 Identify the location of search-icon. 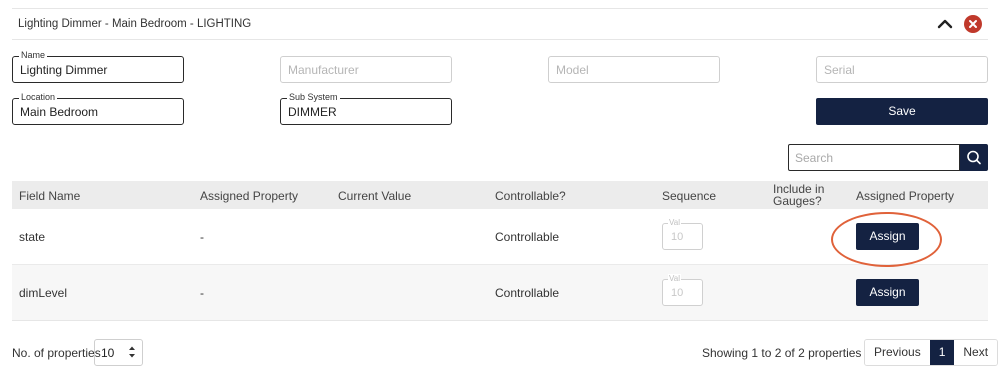
(974, 157).